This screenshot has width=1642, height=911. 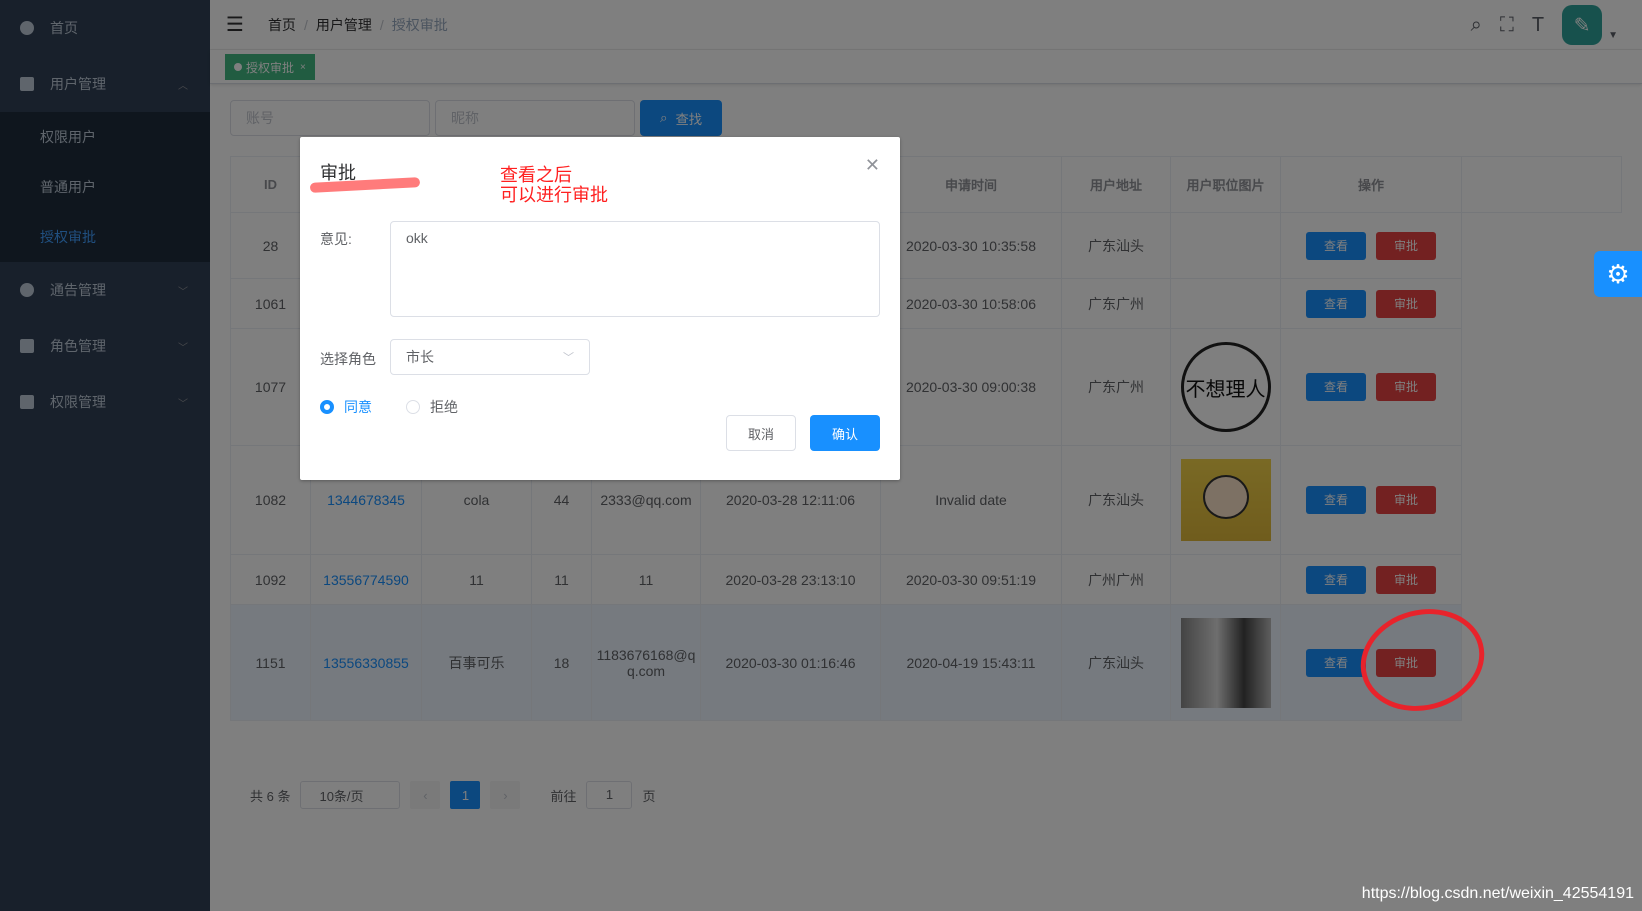 I want to click on cancel-button: 取消, so click(x=761, y=433).